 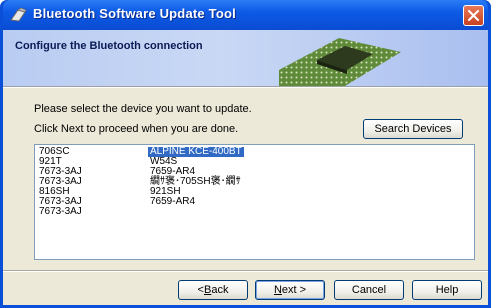 I want to click on back-label: ack, so click(x=220, y=290).